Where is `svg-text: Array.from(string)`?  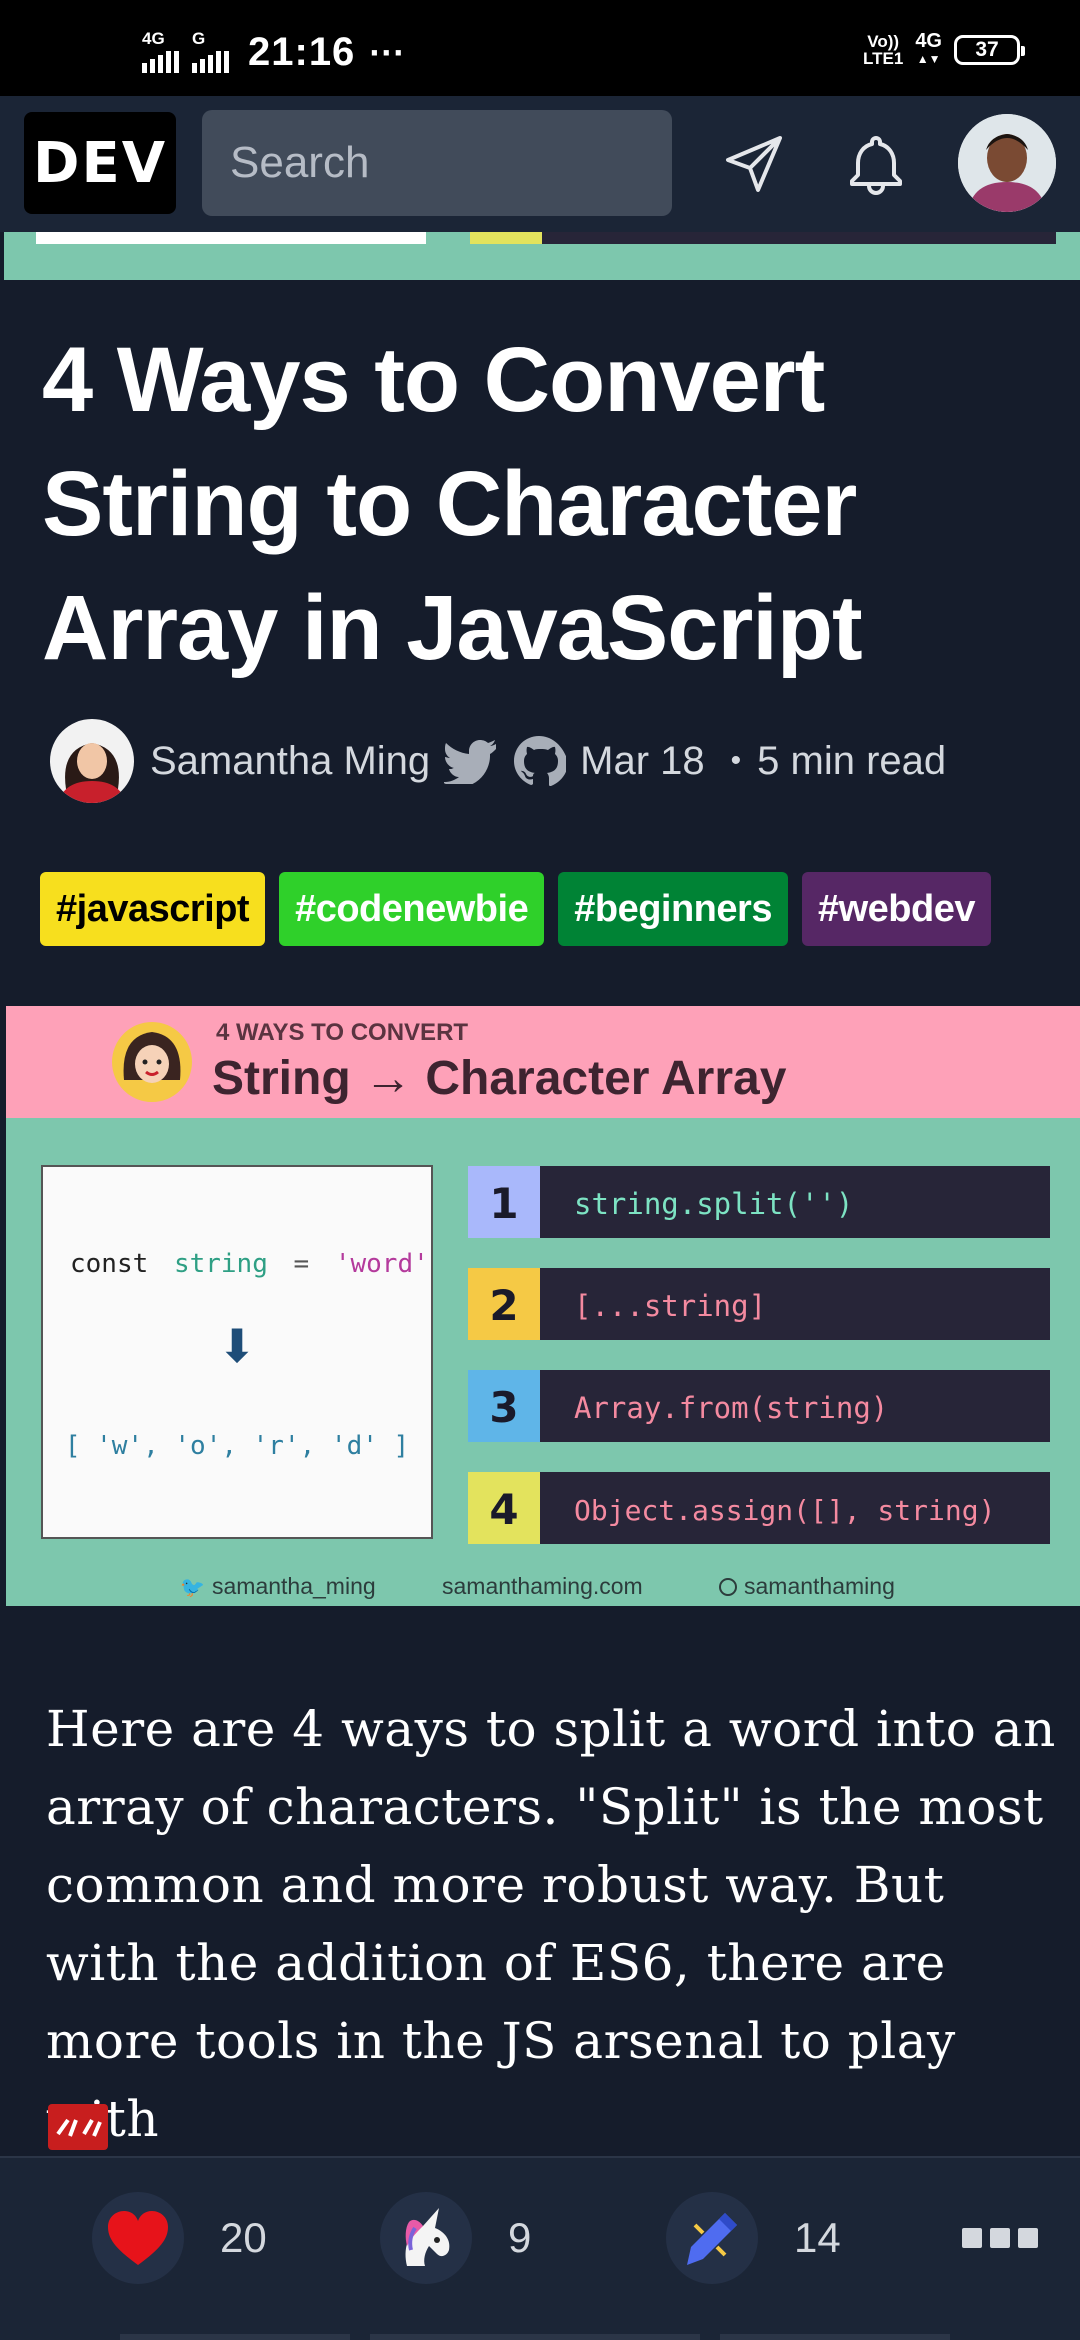 svg-text: Array.from(string) is located at coordinates (731, 1408).